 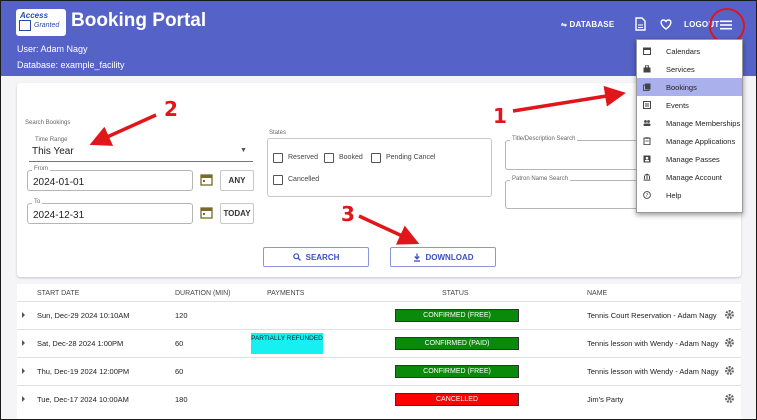 I want to click on payment-badge: PARTIALLY REFUNDED, so click(x=287, y=343).